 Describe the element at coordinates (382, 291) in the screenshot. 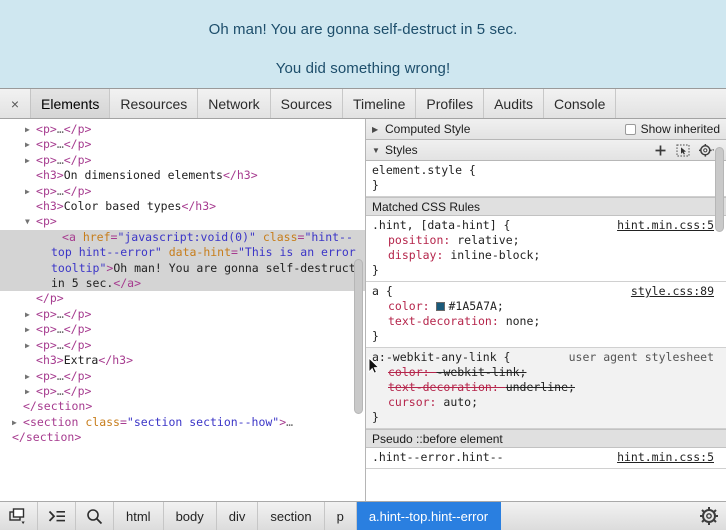

I see `css-rule-selector: a {` at that location.